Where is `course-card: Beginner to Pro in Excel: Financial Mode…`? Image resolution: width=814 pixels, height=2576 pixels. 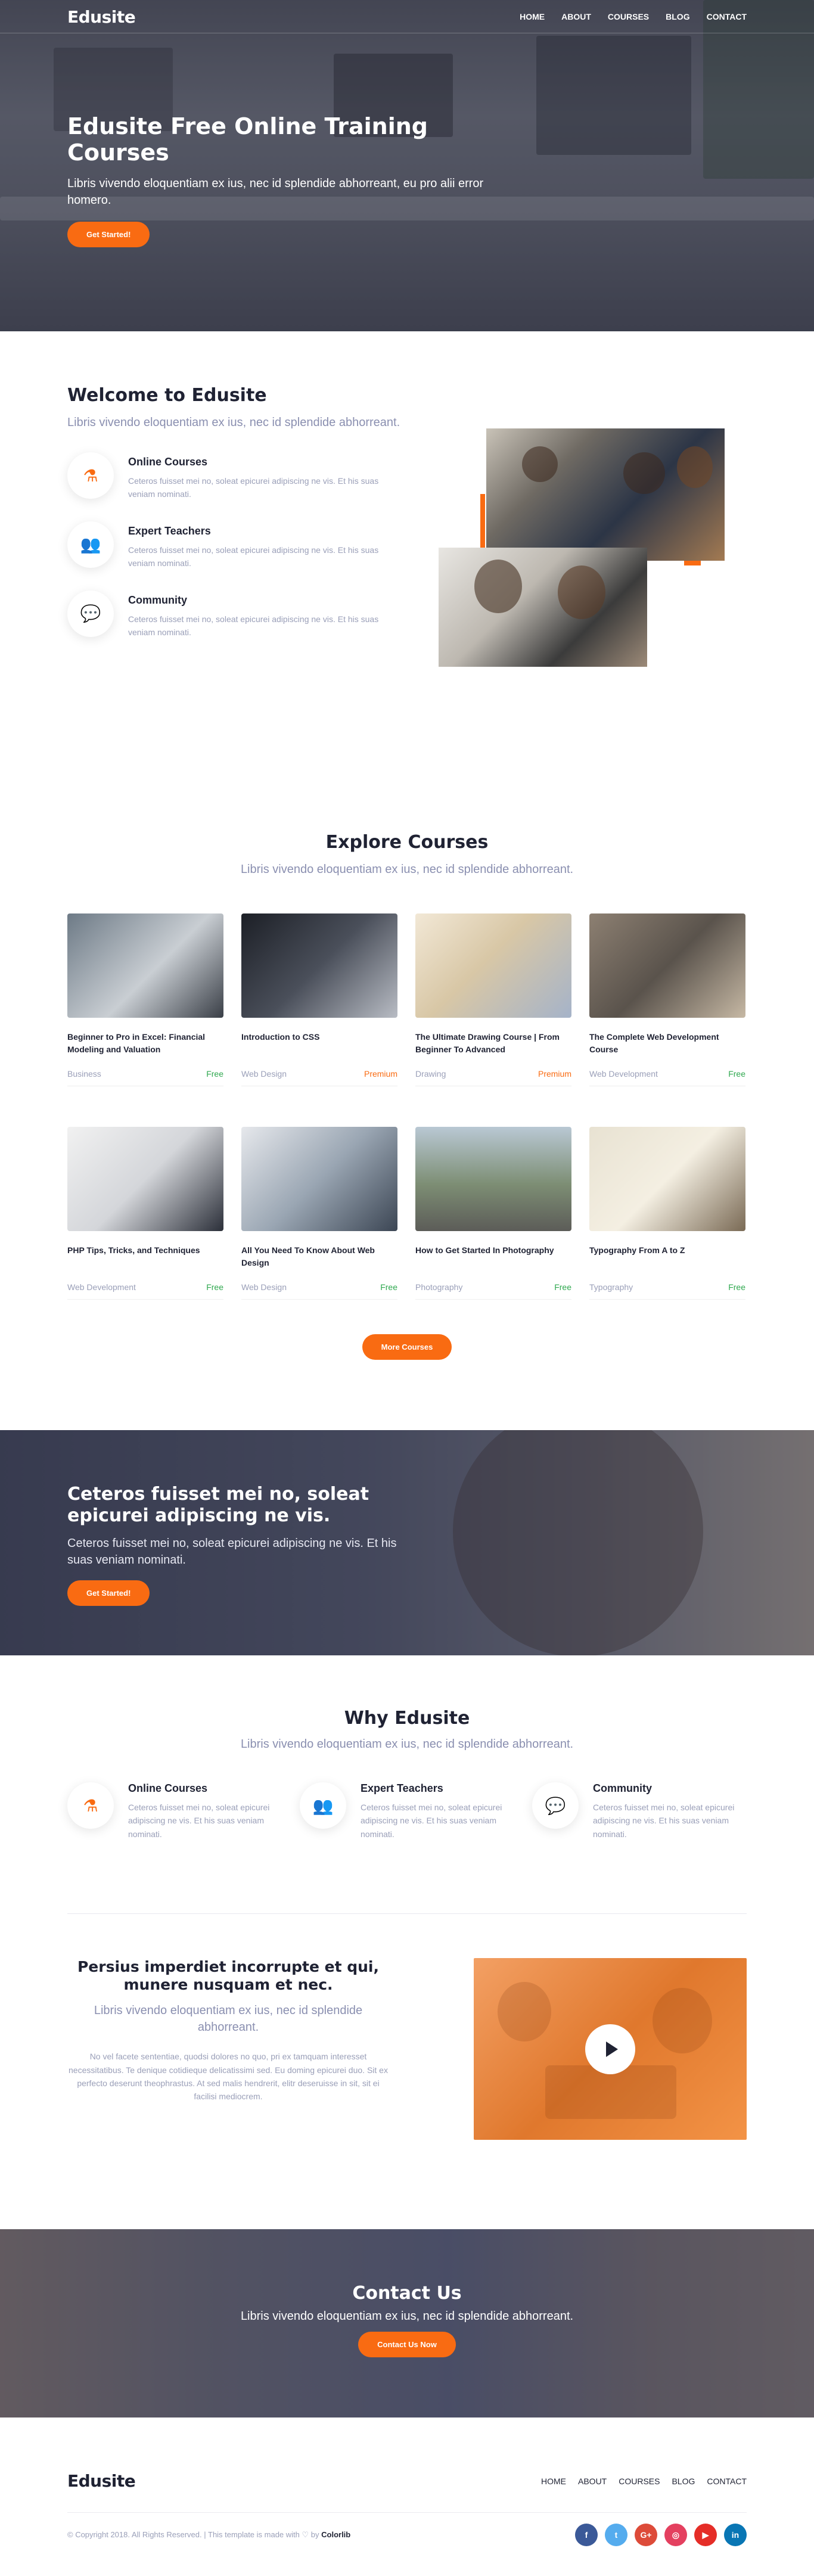 course-card: Beginner to Pro in Excel: Financial Mode… is located at coordinates (145, 999).